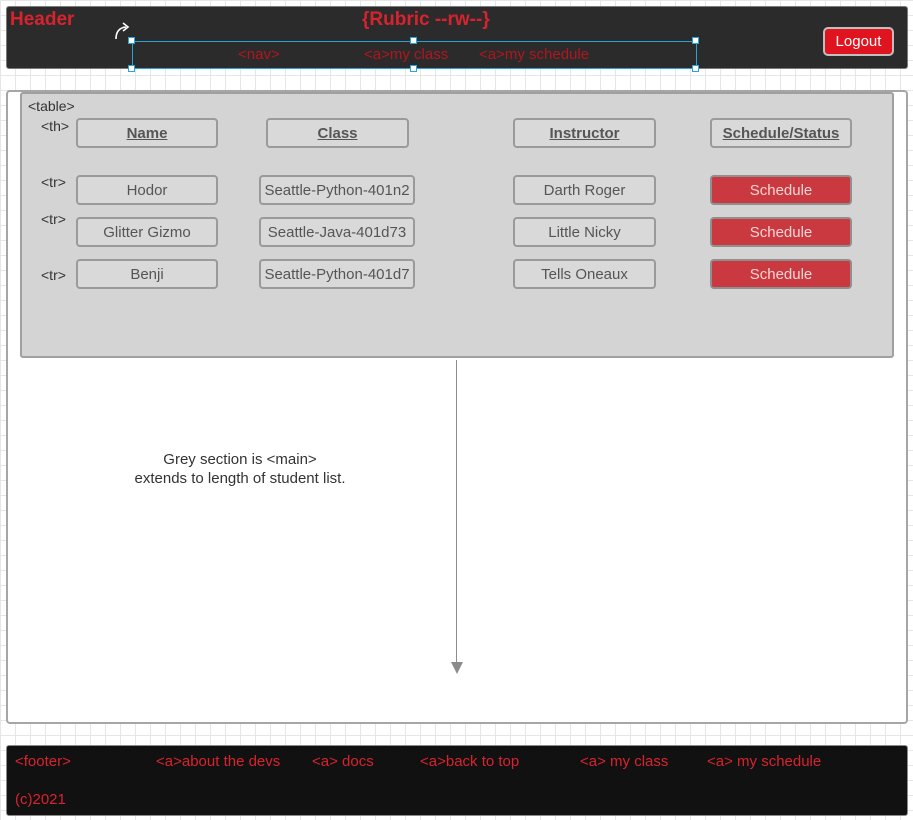 The width and height of the screenshot is (913, 820). I want to click on cell-class: Seattle-Python-401n2, so click(337, 190).